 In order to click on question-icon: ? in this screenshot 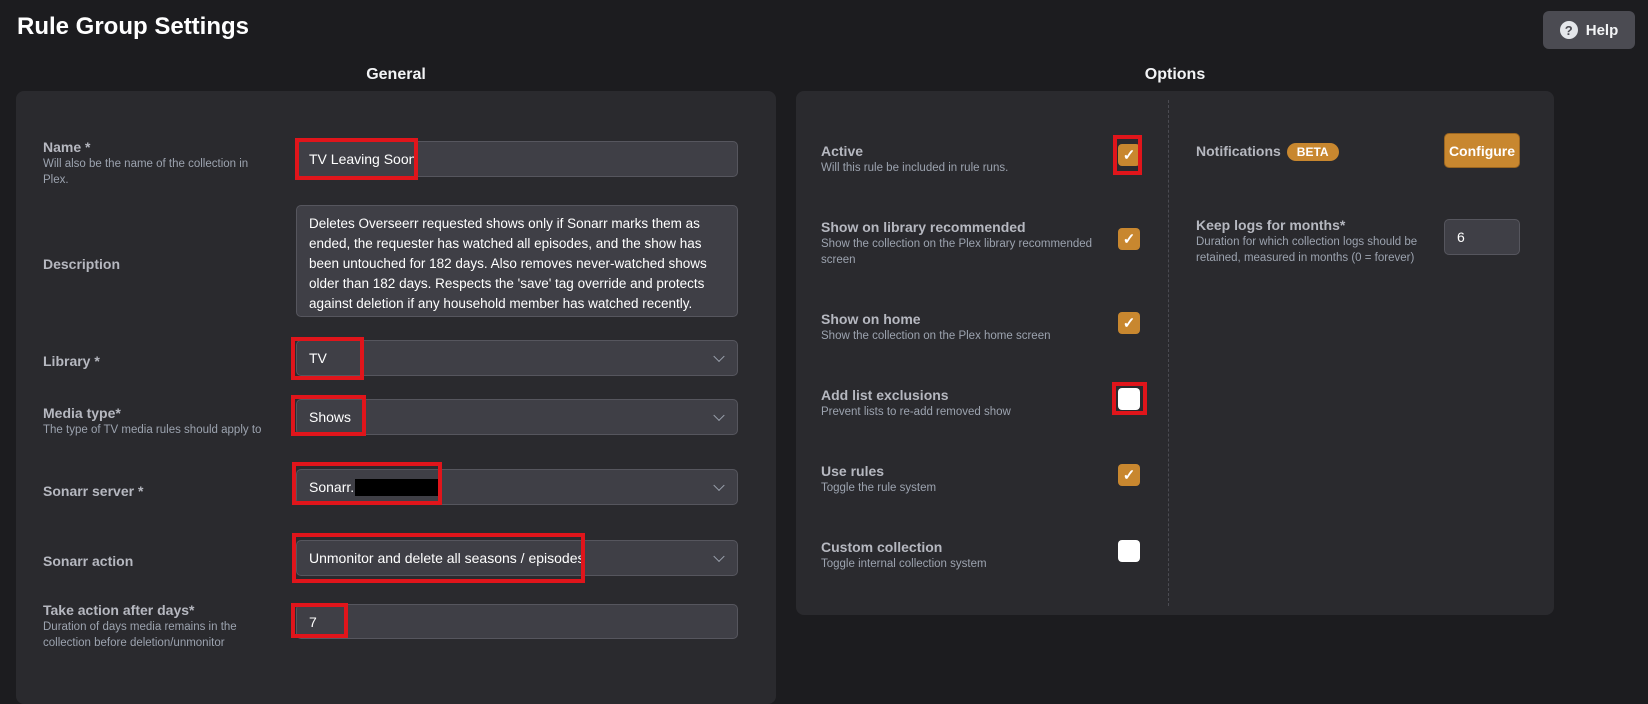, I will do `click(1568, 30)`.